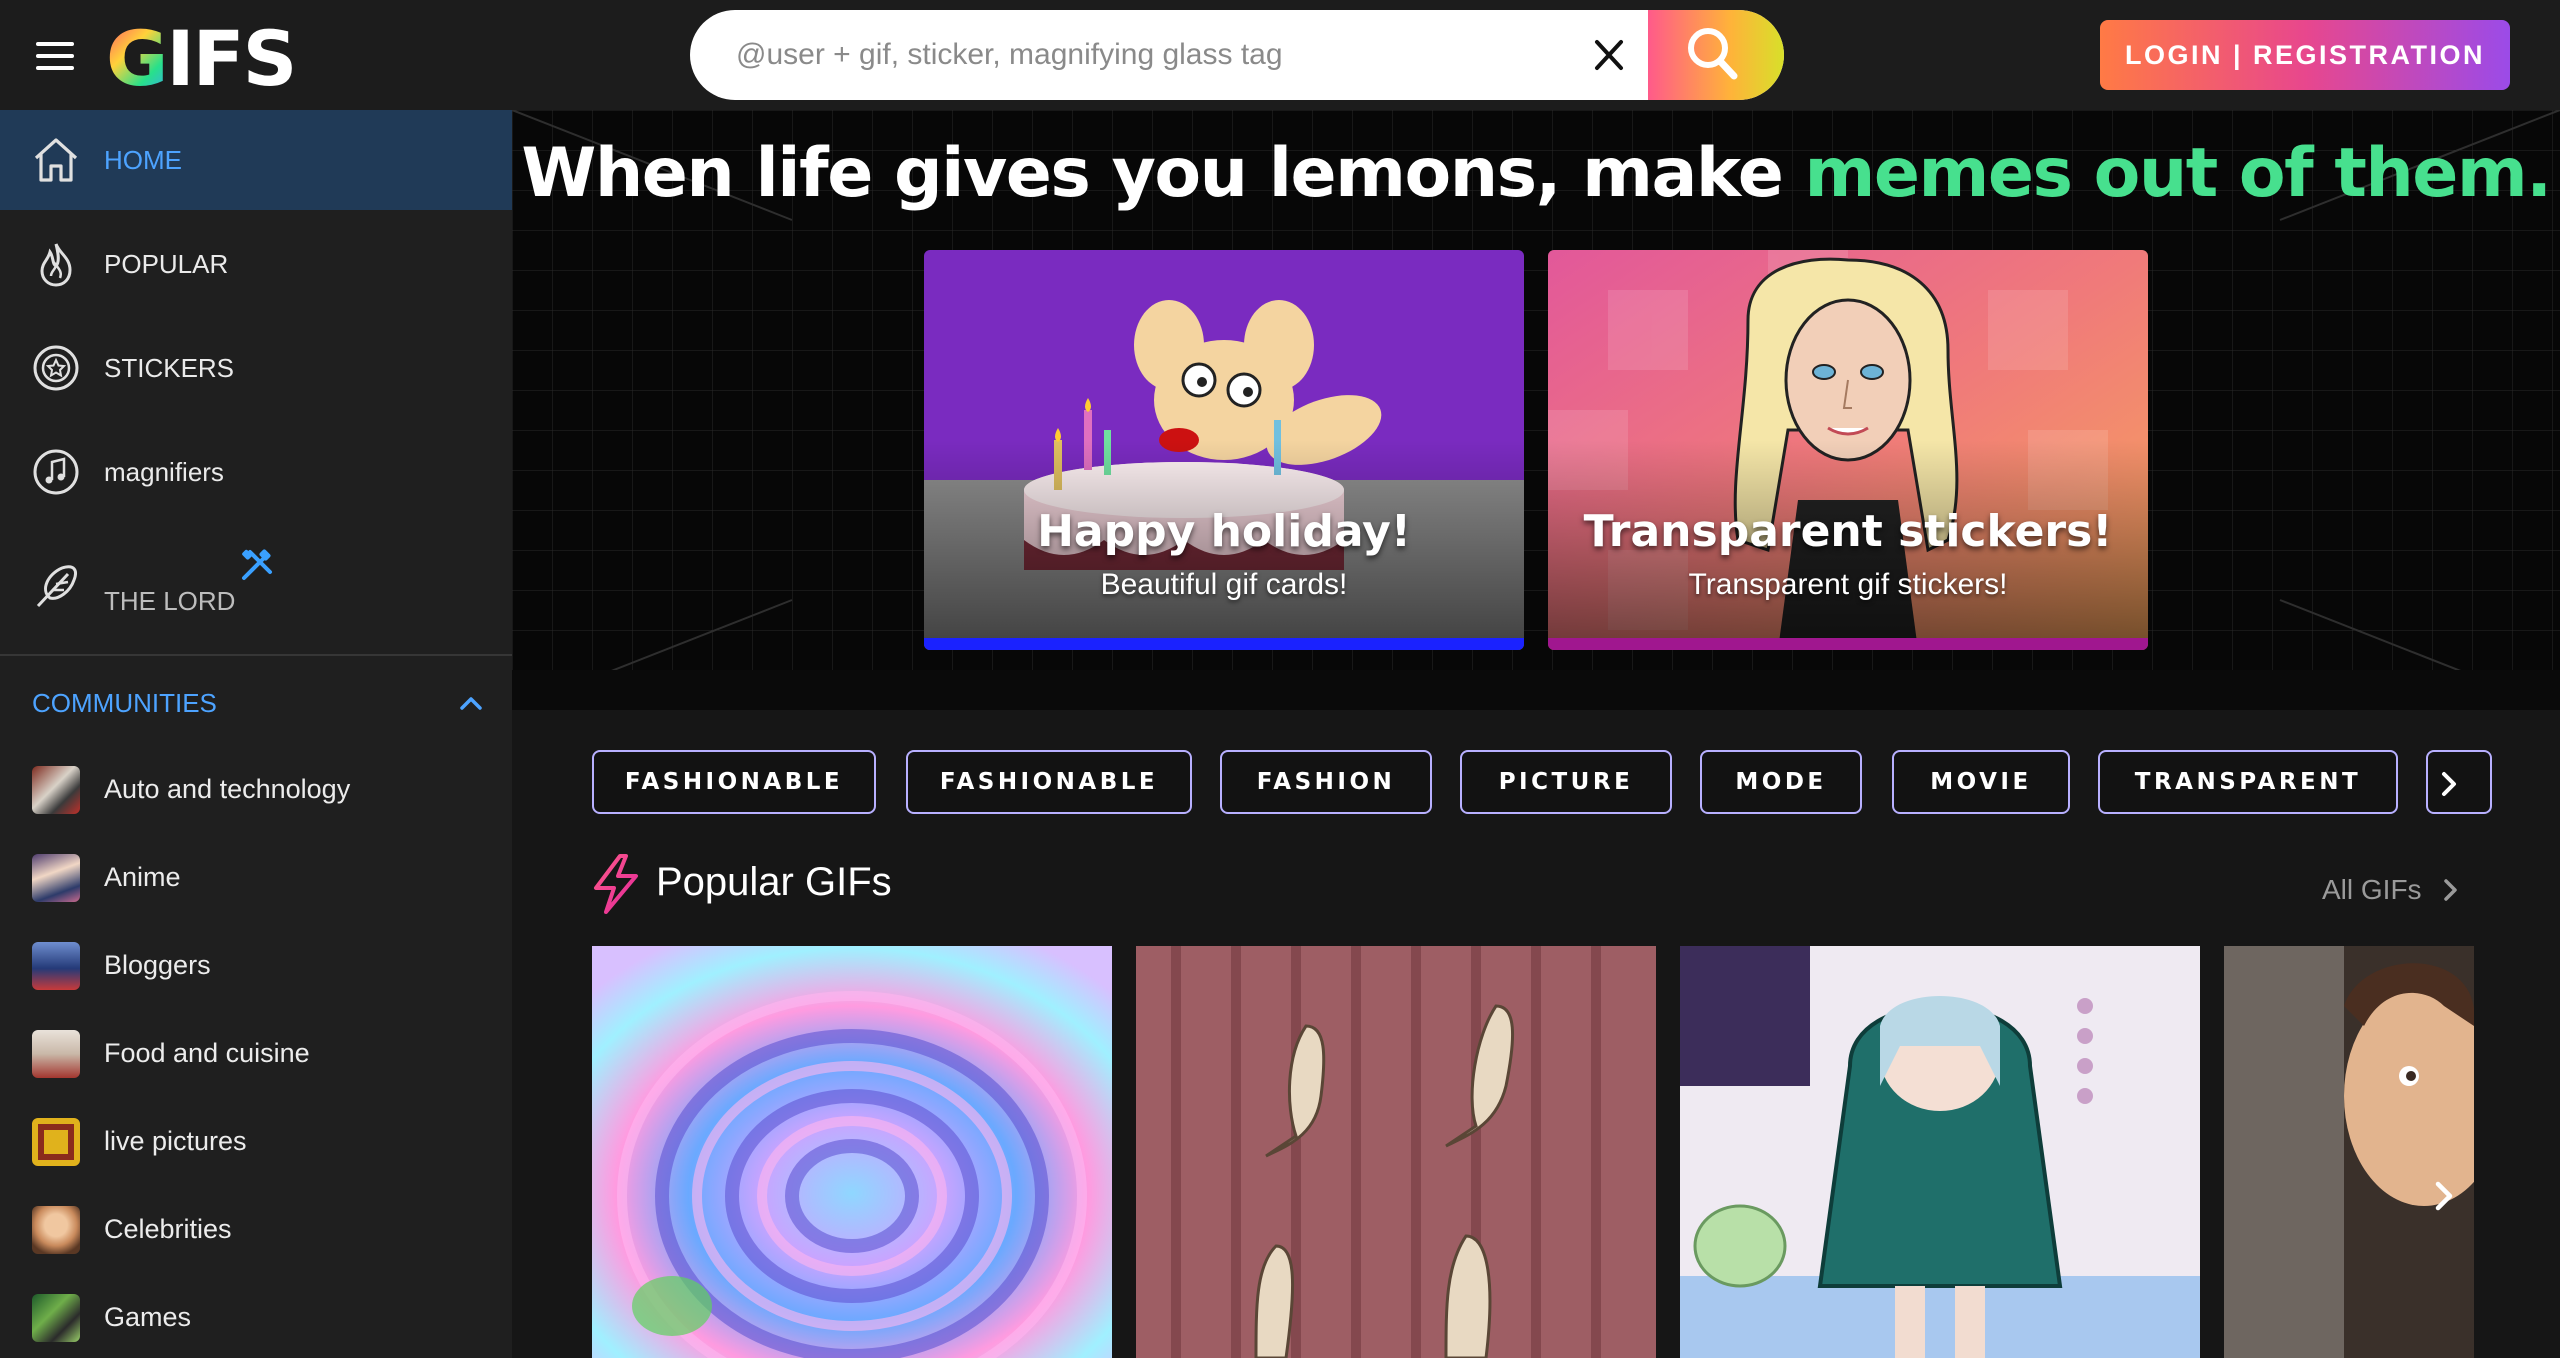  Describe the element at coordinates (256, 655) in the screenshot. I see `sidebar-divider` at that location.